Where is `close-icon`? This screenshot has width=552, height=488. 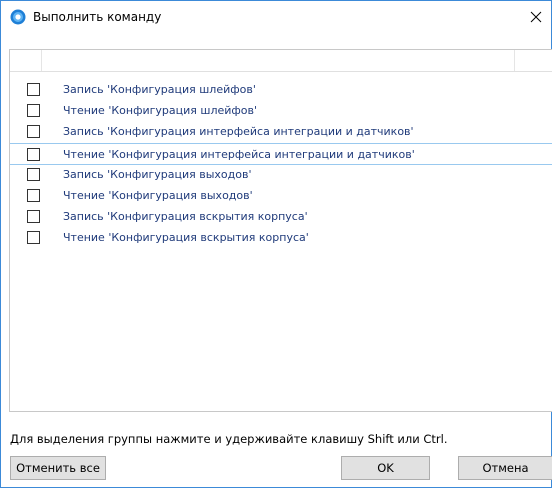
close-icon is located at coordinates (536, 17).